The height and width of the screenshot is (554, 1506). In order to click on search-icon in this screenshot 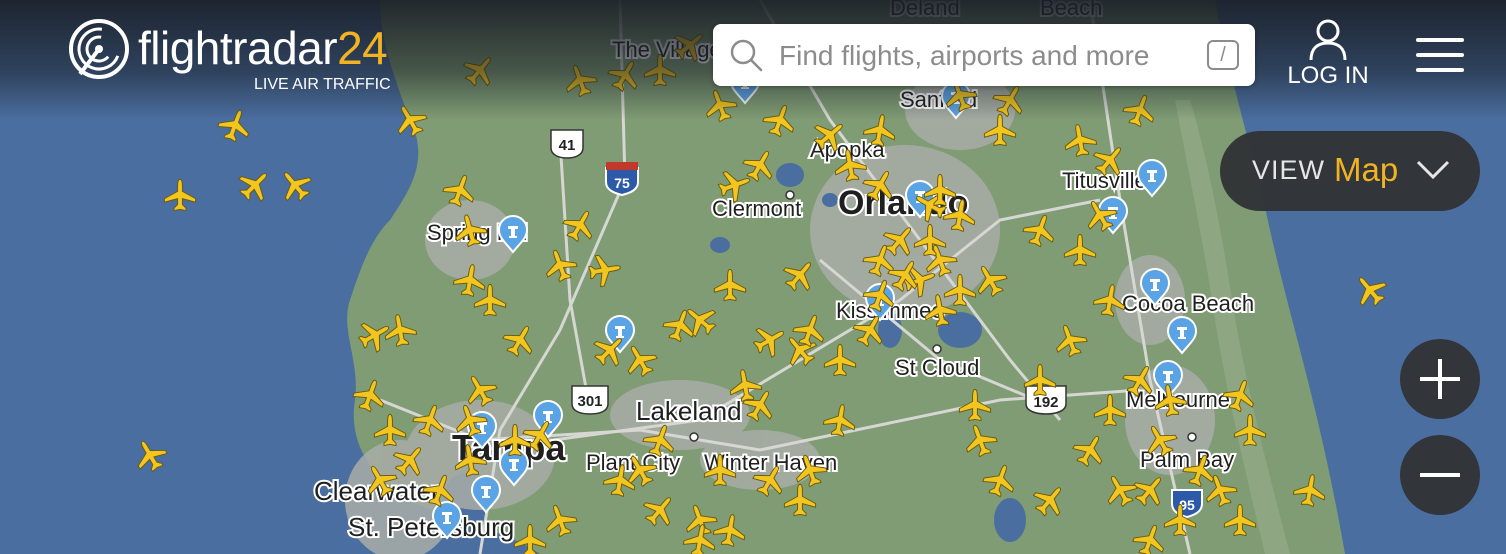, I will do `click(746, 55)`.